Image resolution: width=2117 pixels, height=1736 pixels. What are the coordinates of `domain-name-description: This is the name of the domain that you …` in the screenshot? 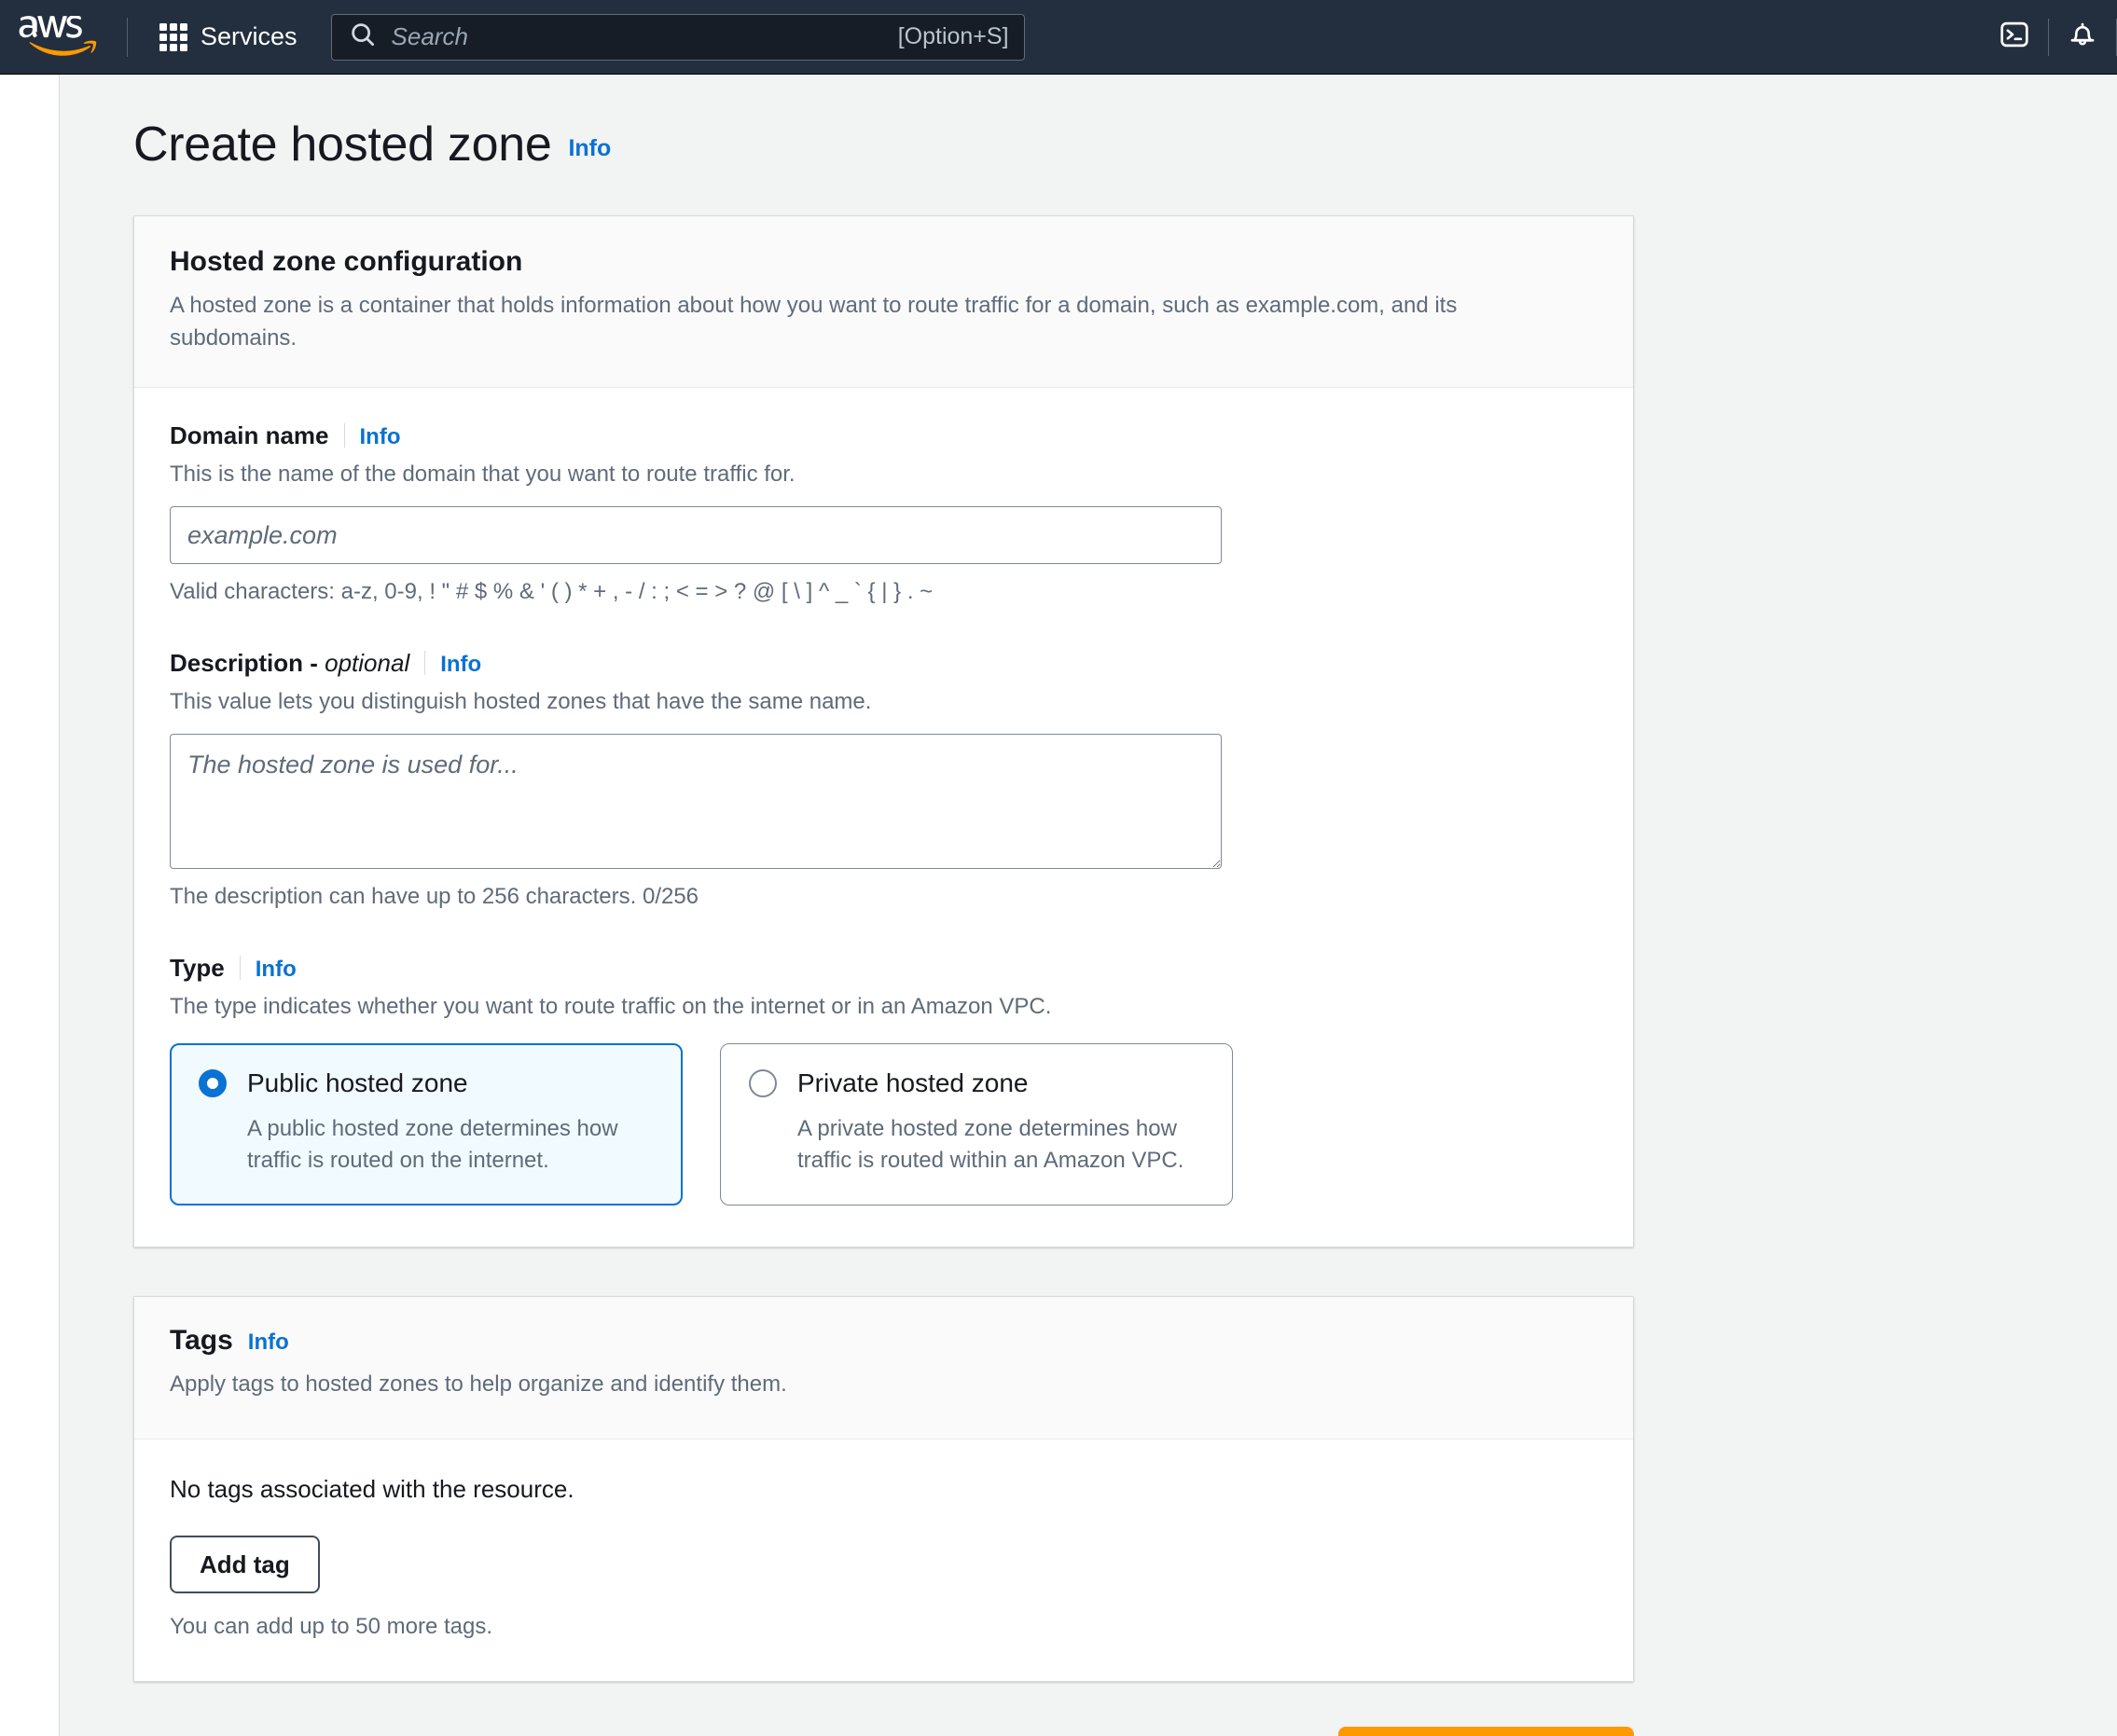 It's located at (483, 474).